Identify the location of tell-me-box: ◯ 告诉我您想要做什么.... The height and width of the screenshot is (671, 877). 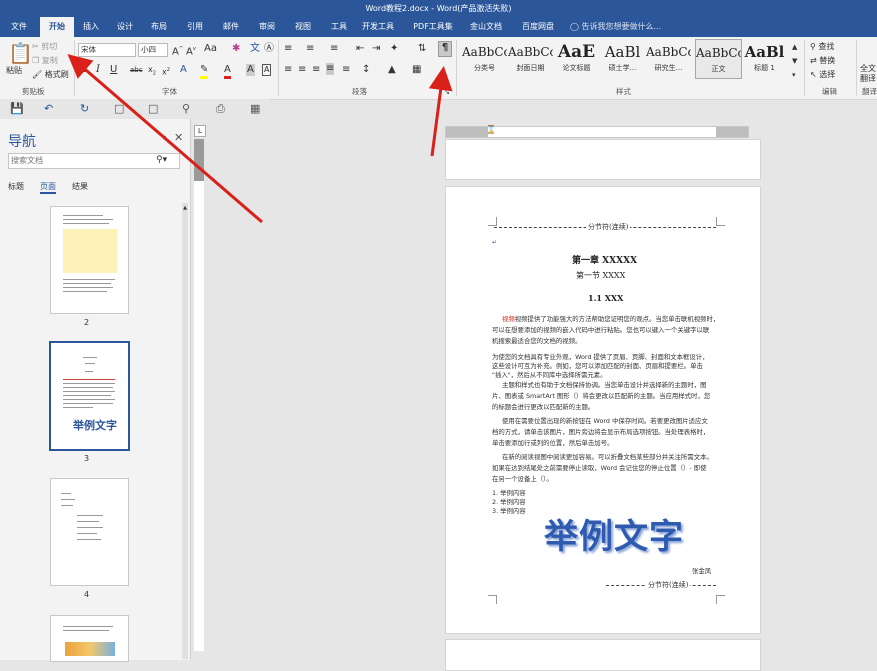
(615, 27).